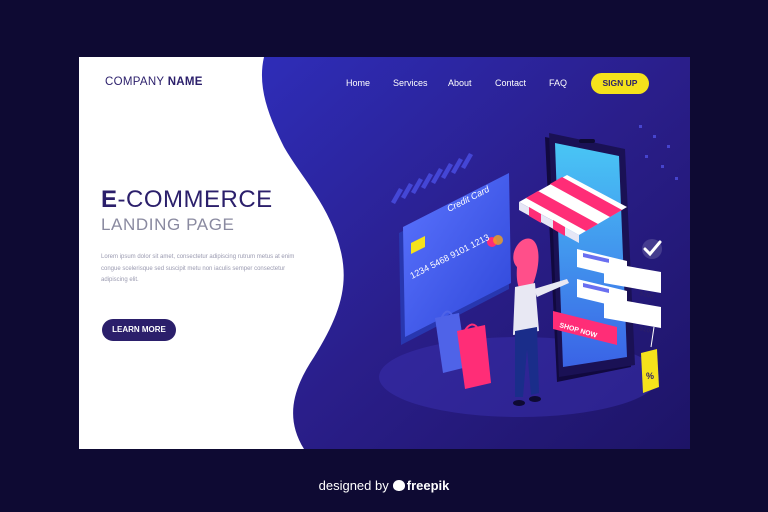 This screenshot has height=512, width=768. What do you see at coordinates (650, 376) in the screenshot?
I see `tag-symbol: %` at bounding box center [650, 376].